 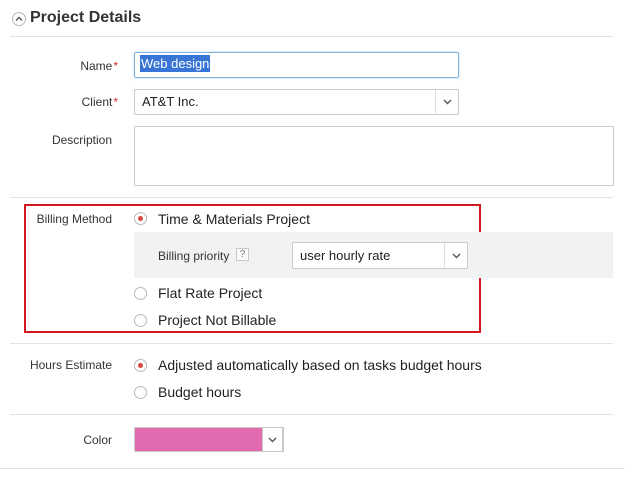 I want to click on radio-budget-hours, so click(x=140, y=392).